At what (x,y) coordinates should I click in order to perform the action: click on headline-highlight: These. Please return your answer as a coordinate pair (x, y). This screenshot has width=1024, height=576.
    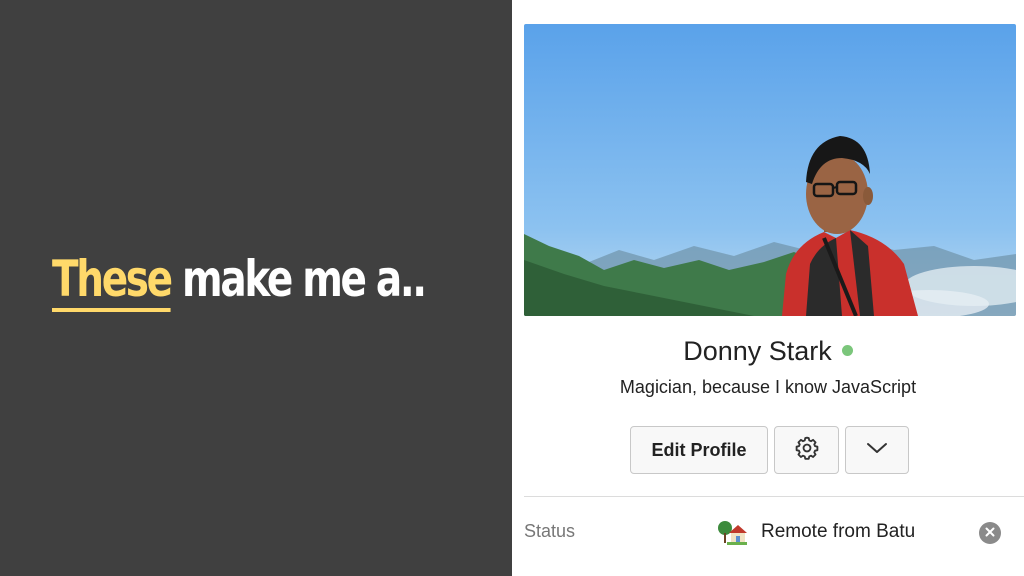
    Looking at the image, I should click on (112, 281).